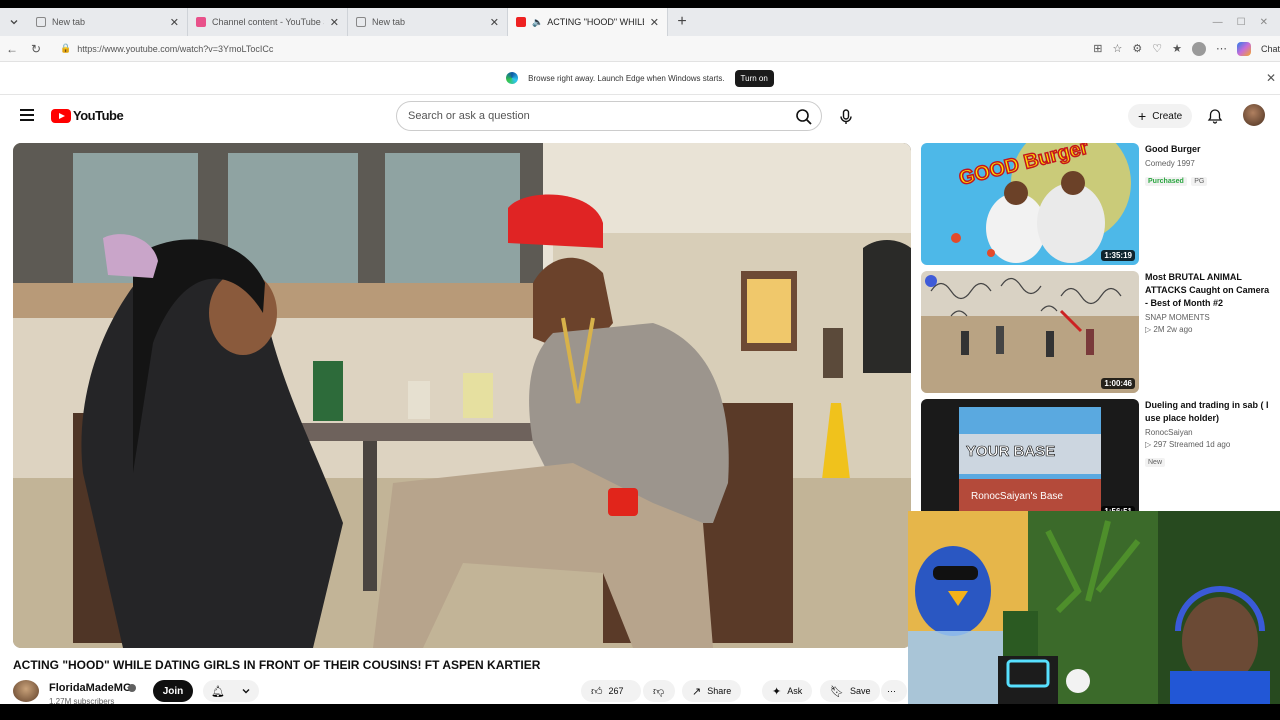 The height and width of the screenshot is (720, 1280). I want to click on good-burger-thumbnail-art: GOOD Burger, so click(1030, 204).